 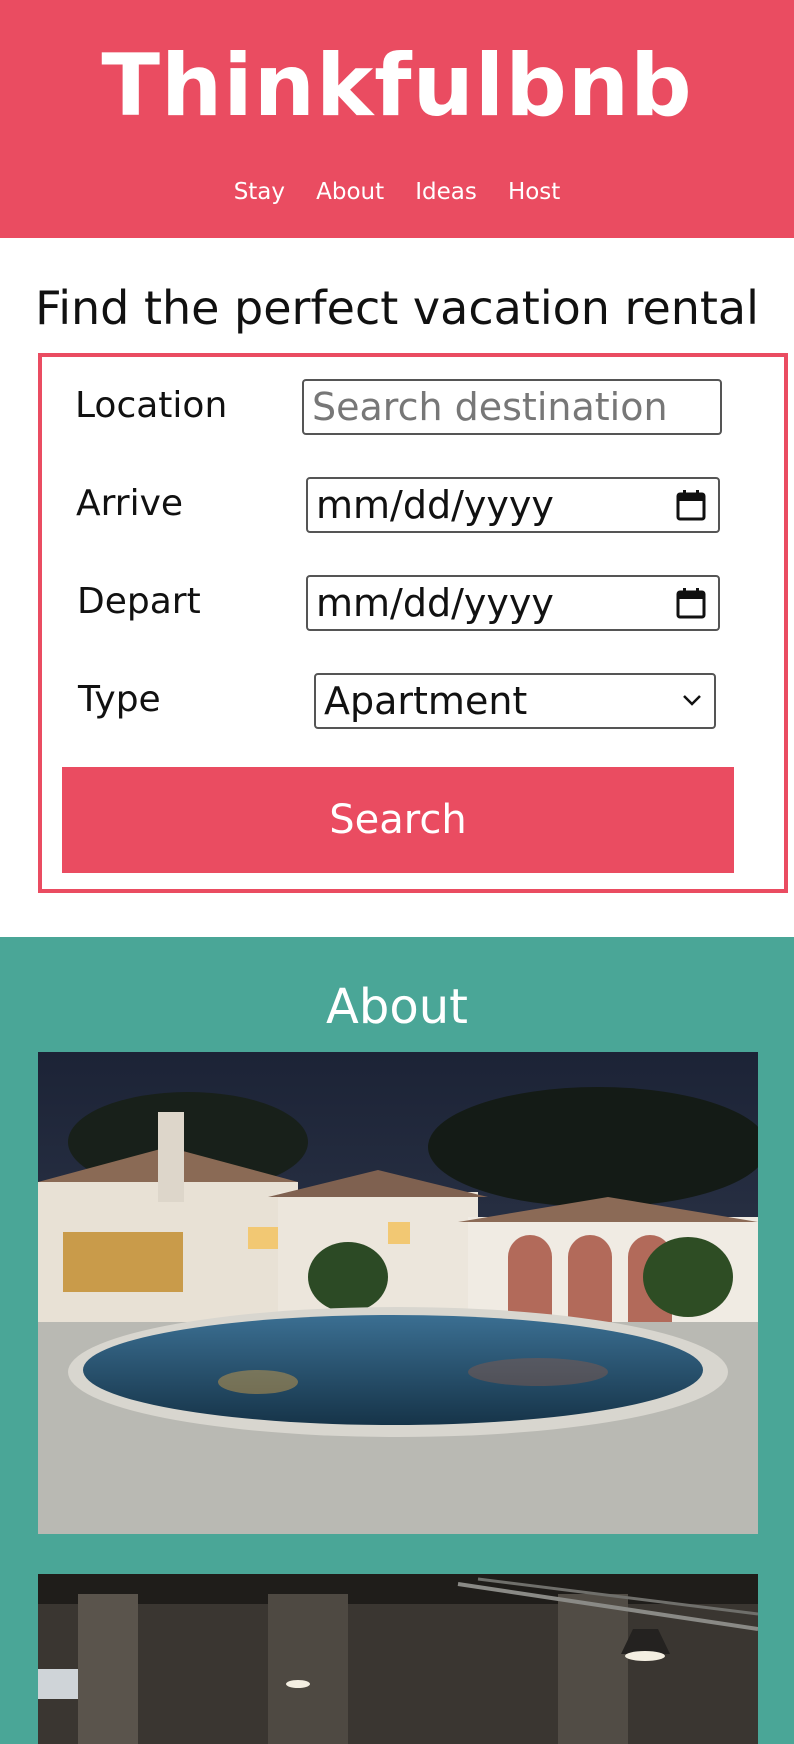 What do you see at coordinates (397, 86) in the screenshot?
I see `brand-logo: Thinkfulbnb` at bounding box center [397, 86].